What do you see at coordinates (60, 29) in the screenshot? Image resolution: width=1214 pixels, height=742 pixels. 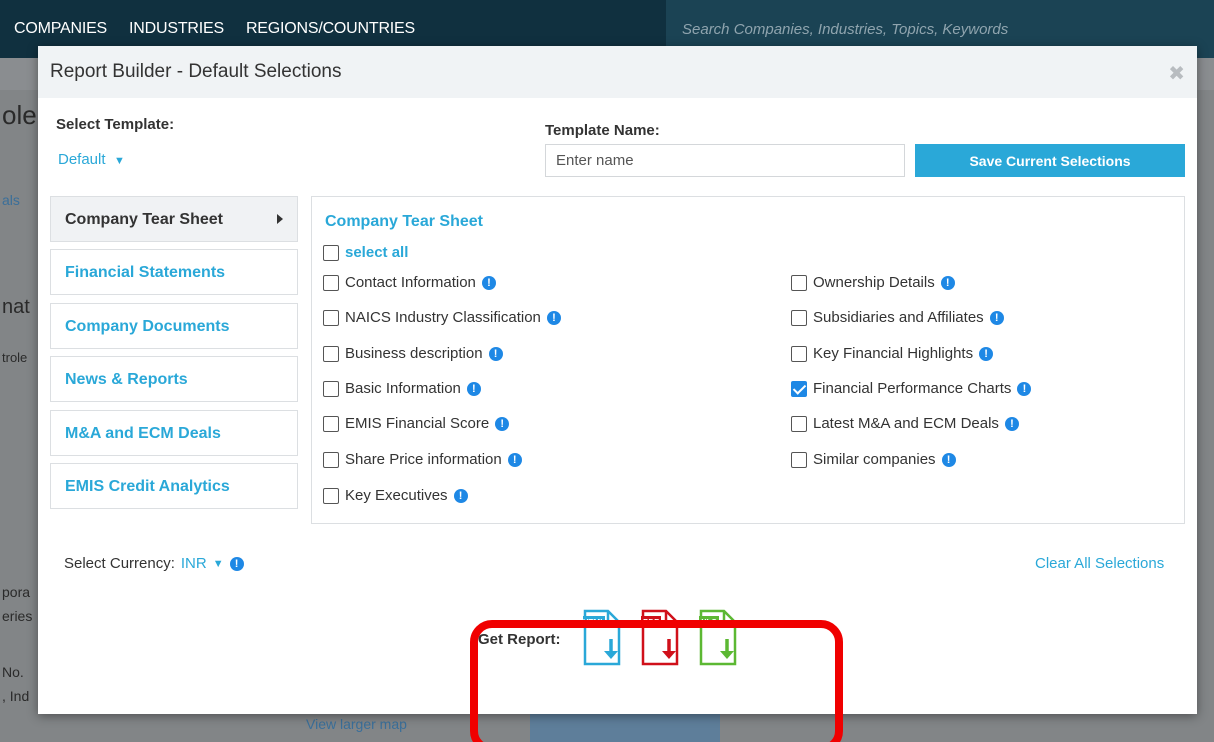 I see `nav-companies: COMPANIES` at bounding box center [60, 29].